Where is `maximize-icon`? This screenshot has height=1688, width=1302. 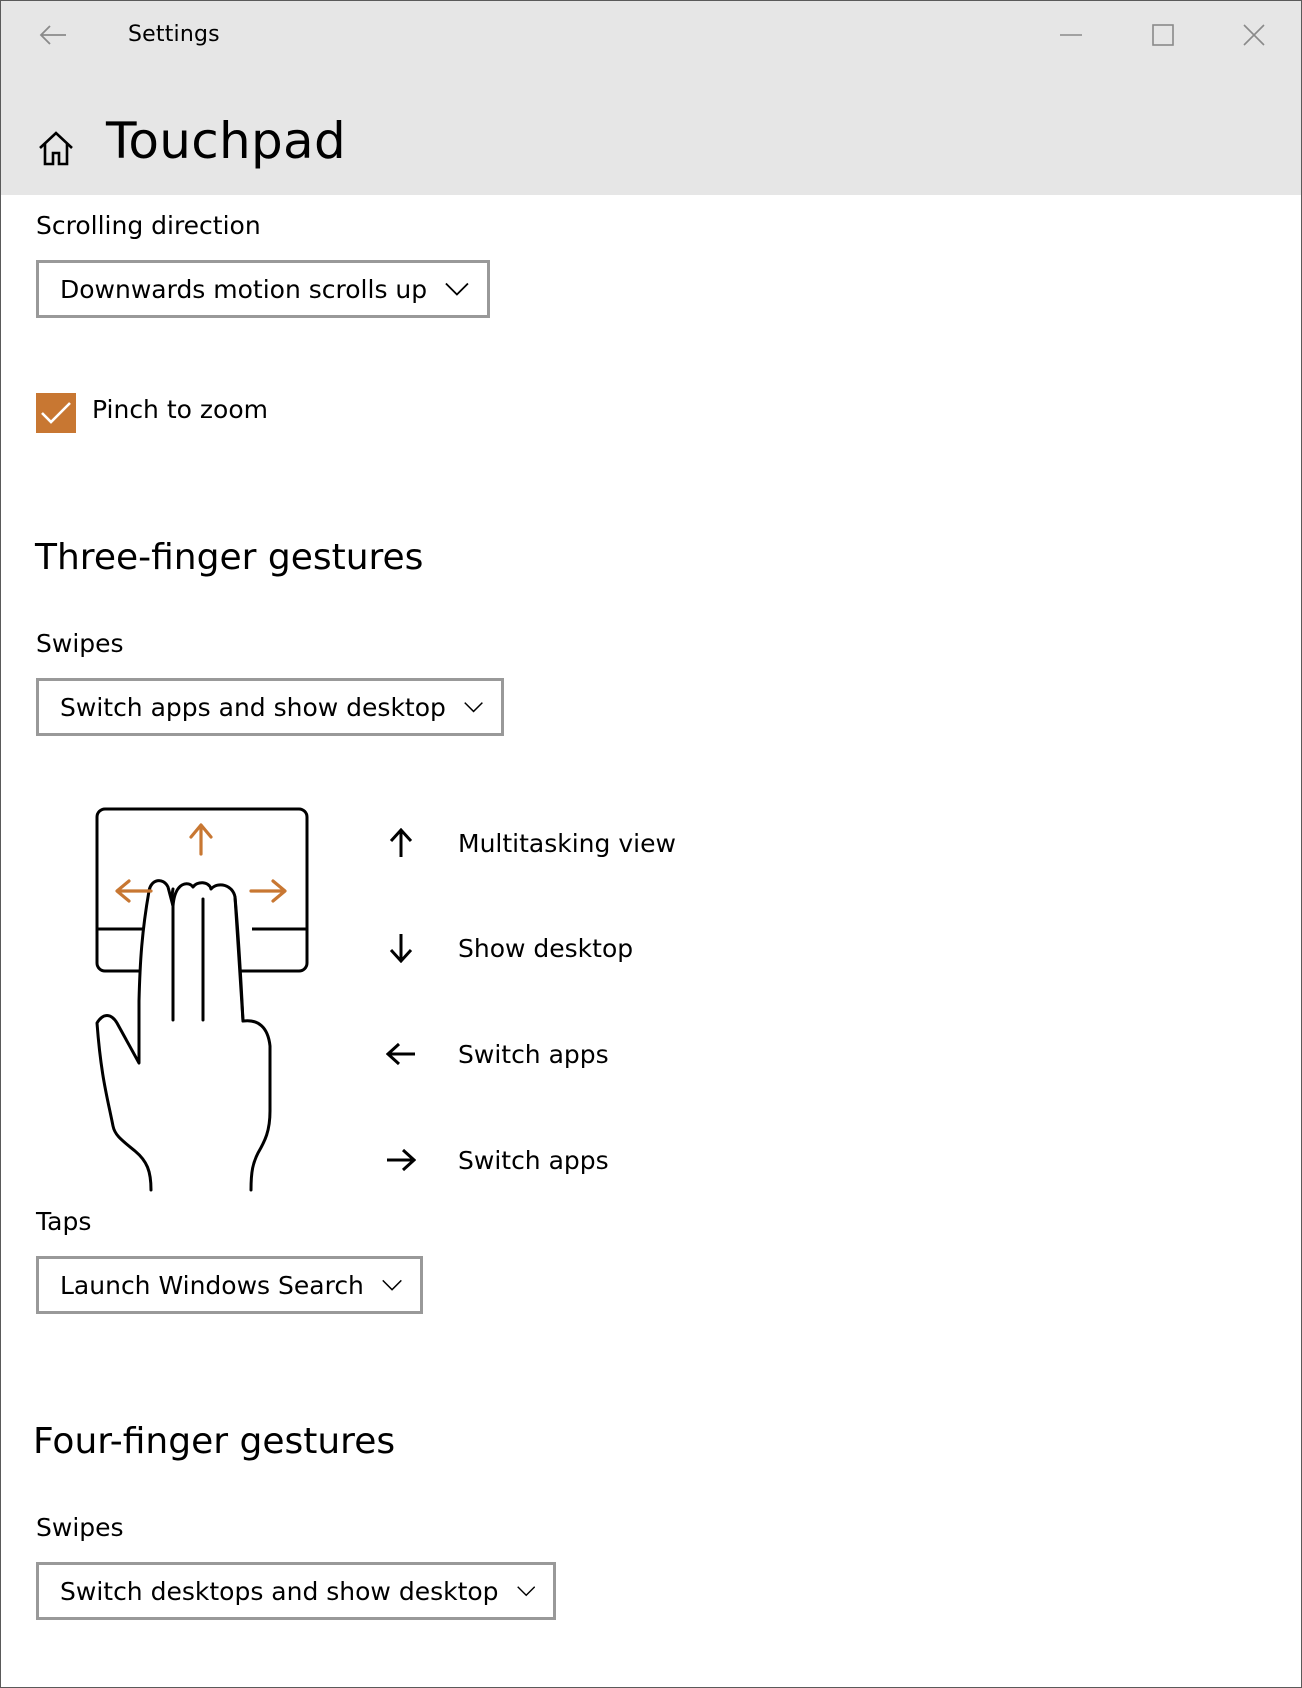 maximize-icon is located at coordinates (1163, 35).